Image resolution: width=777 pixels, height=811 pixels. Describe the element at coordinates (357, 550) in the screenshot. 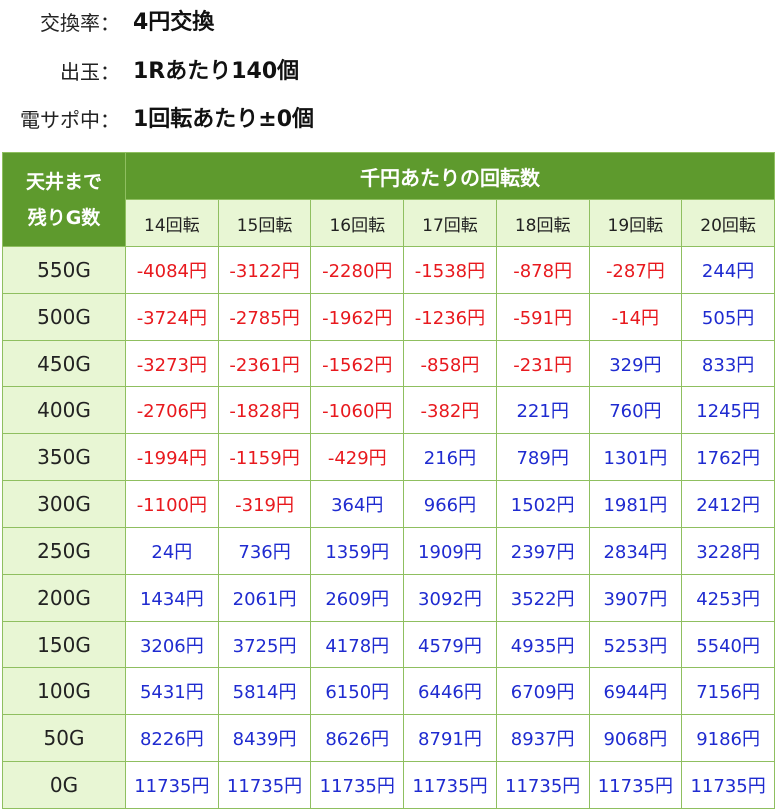

I see `table-cell: 1359円` at that location.